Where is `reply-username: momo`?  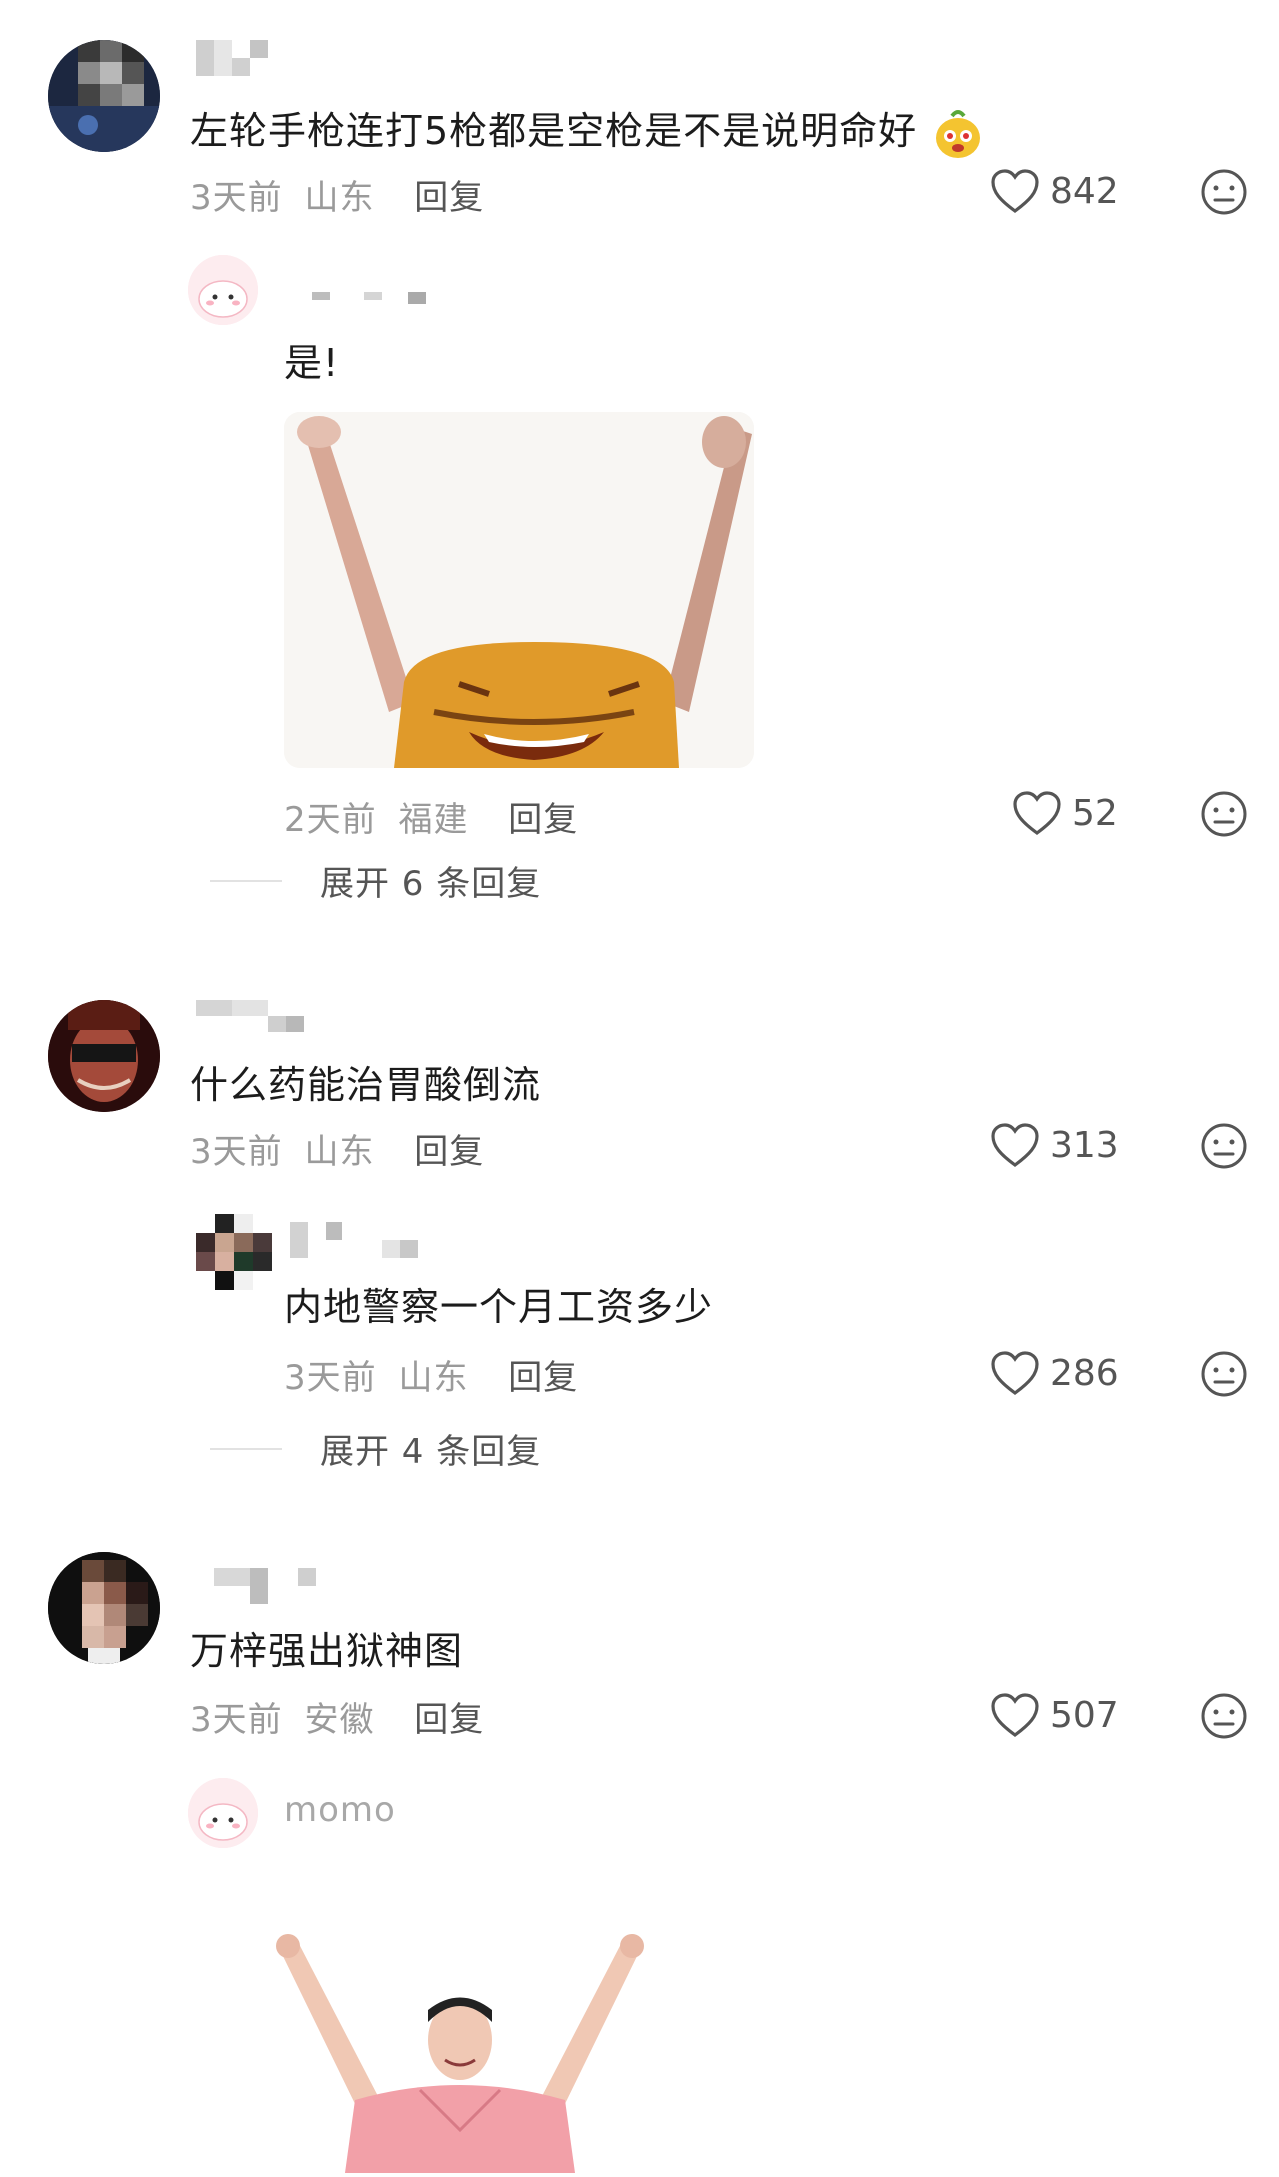 reply-username: momo is located at coordinates (340, 1810).